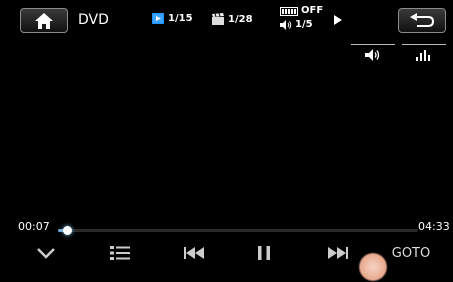 The height and width of the screenshot is (282, 453). I want to click on audio-track-value: 1/5, so click(304, 24).